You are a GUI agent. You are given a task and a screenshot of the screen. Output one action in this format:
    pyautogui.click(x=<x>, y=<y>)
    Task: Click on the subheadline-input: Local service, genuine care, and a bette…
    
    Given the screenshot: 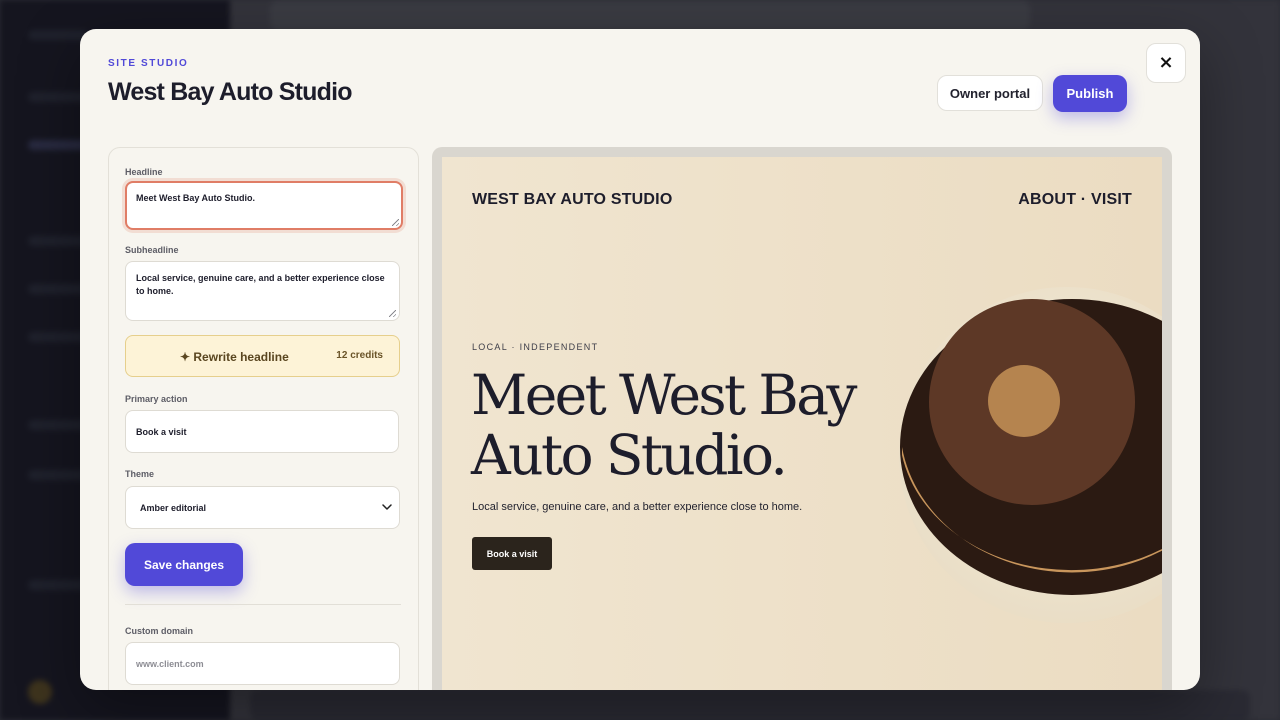 What is the action you would take?
    pyautogui.click(x=262, y=291)
    